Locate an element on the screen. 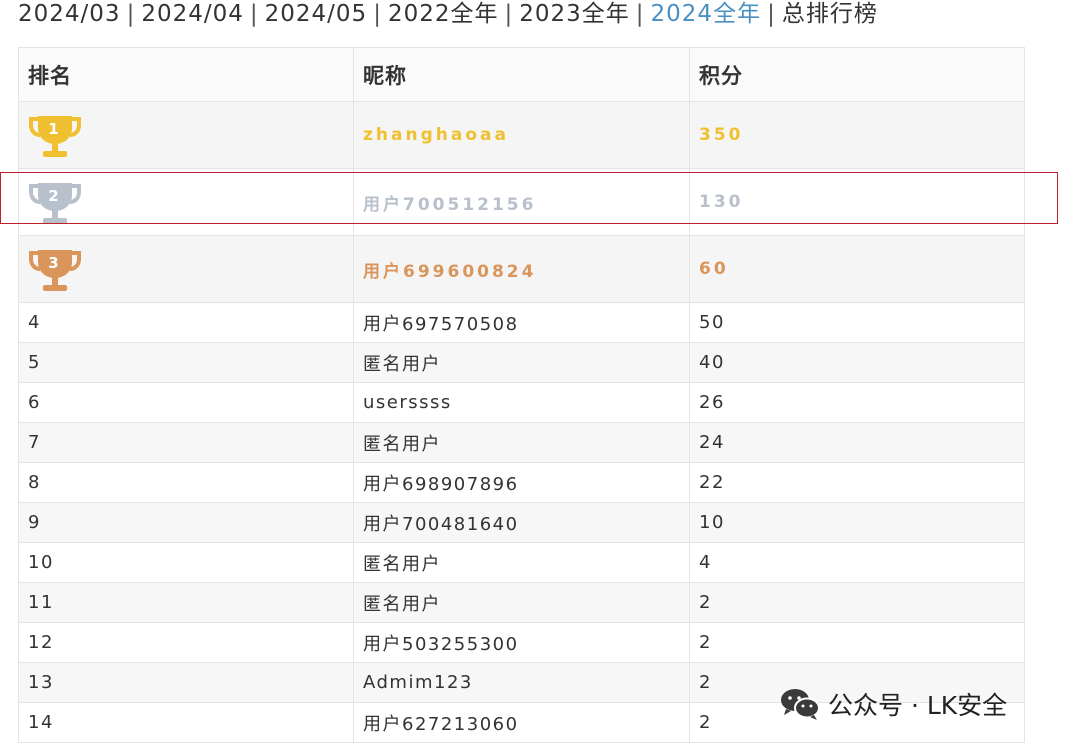  nickname-cell: 用户697570508 is located at coordinates (521, 322).